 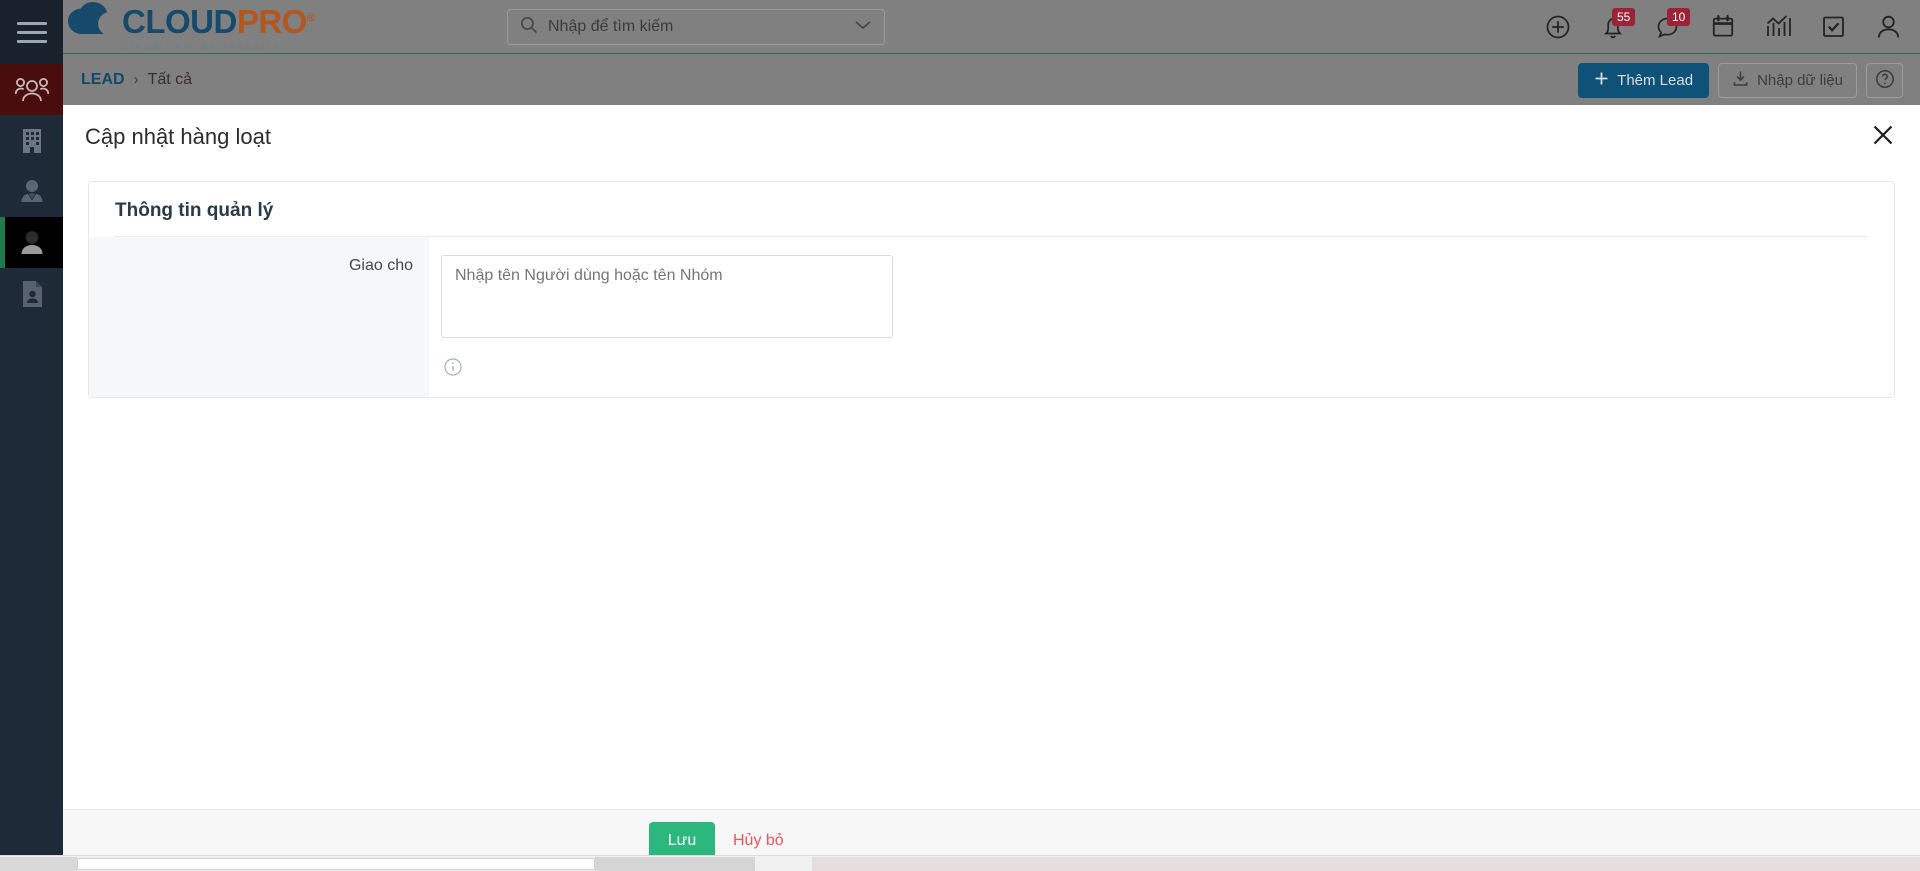 I want to click on breadcrumb-bar: LEAD › Tất cả Thêm Lead Nhập dữ liệu, so click(x=991, y=79).